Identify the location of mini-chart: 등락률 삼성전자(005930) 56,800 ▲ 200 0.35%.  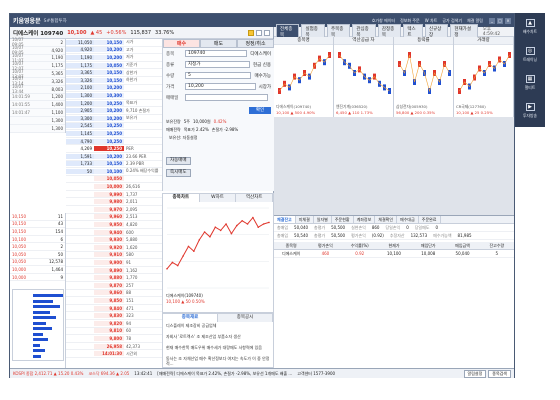
(424, 77).